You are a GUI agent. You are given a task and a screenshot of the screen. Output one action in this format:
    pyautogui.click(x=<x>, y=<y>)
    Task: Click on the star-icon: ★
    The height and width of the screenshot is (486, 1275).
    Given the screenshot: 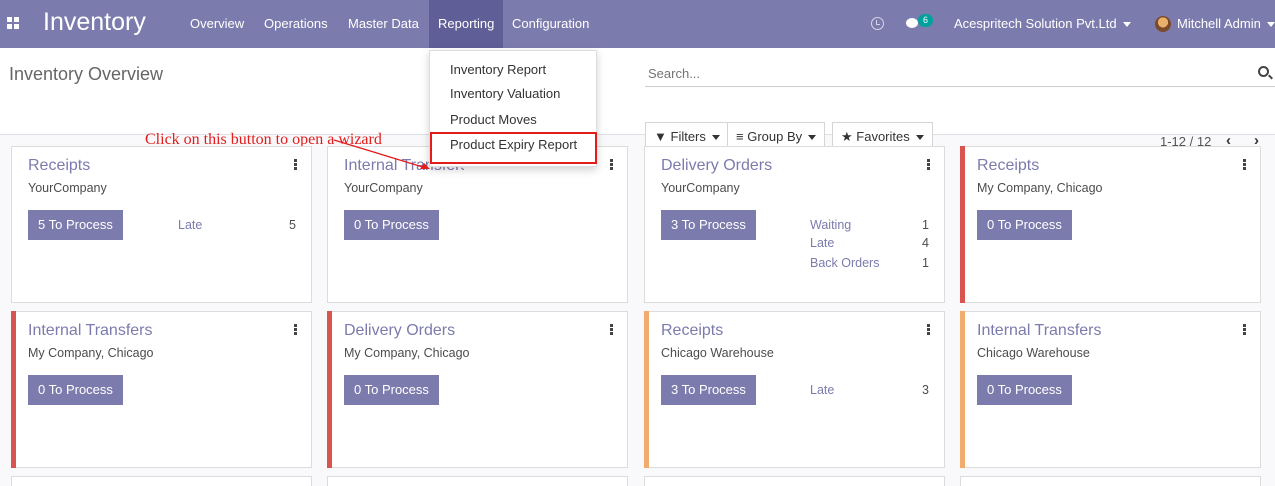 What is the action you would take?
    pyautogui.click(x=847, y=136)
    